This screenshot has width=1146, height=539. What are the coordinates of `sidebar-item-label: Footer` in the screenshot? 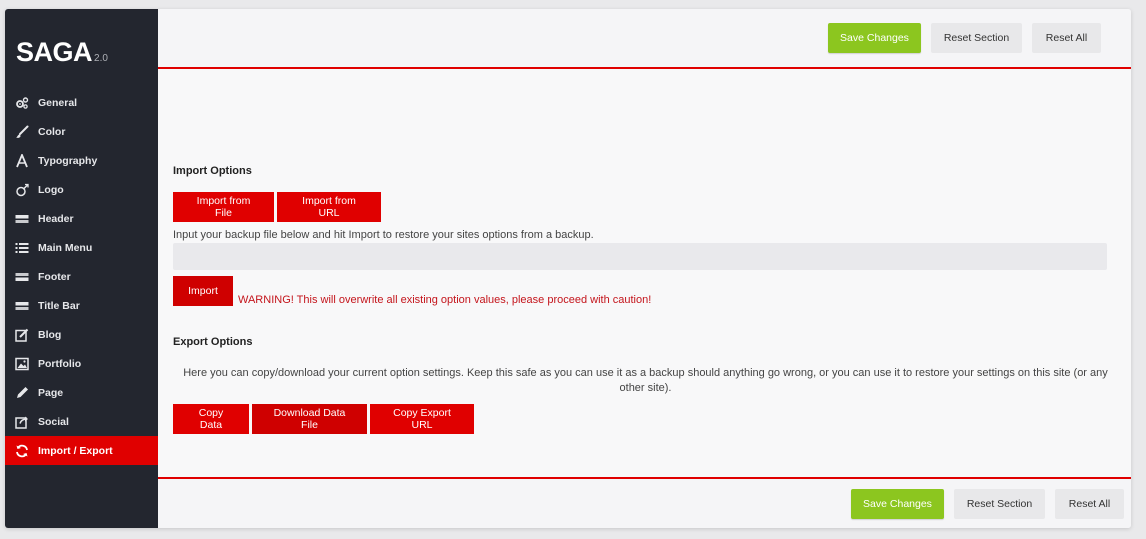 It's located at (54, 276).